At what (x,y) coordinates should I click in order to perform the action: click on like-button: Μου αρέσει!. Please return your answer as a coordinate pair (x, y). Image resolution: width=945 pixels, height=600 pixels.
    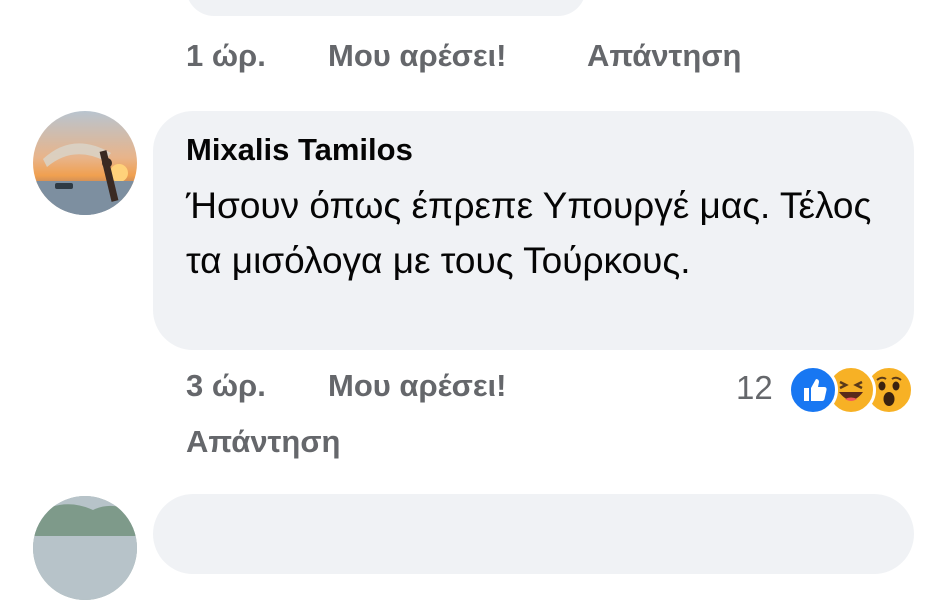
    Looking at the image, I should click on (417, 386).